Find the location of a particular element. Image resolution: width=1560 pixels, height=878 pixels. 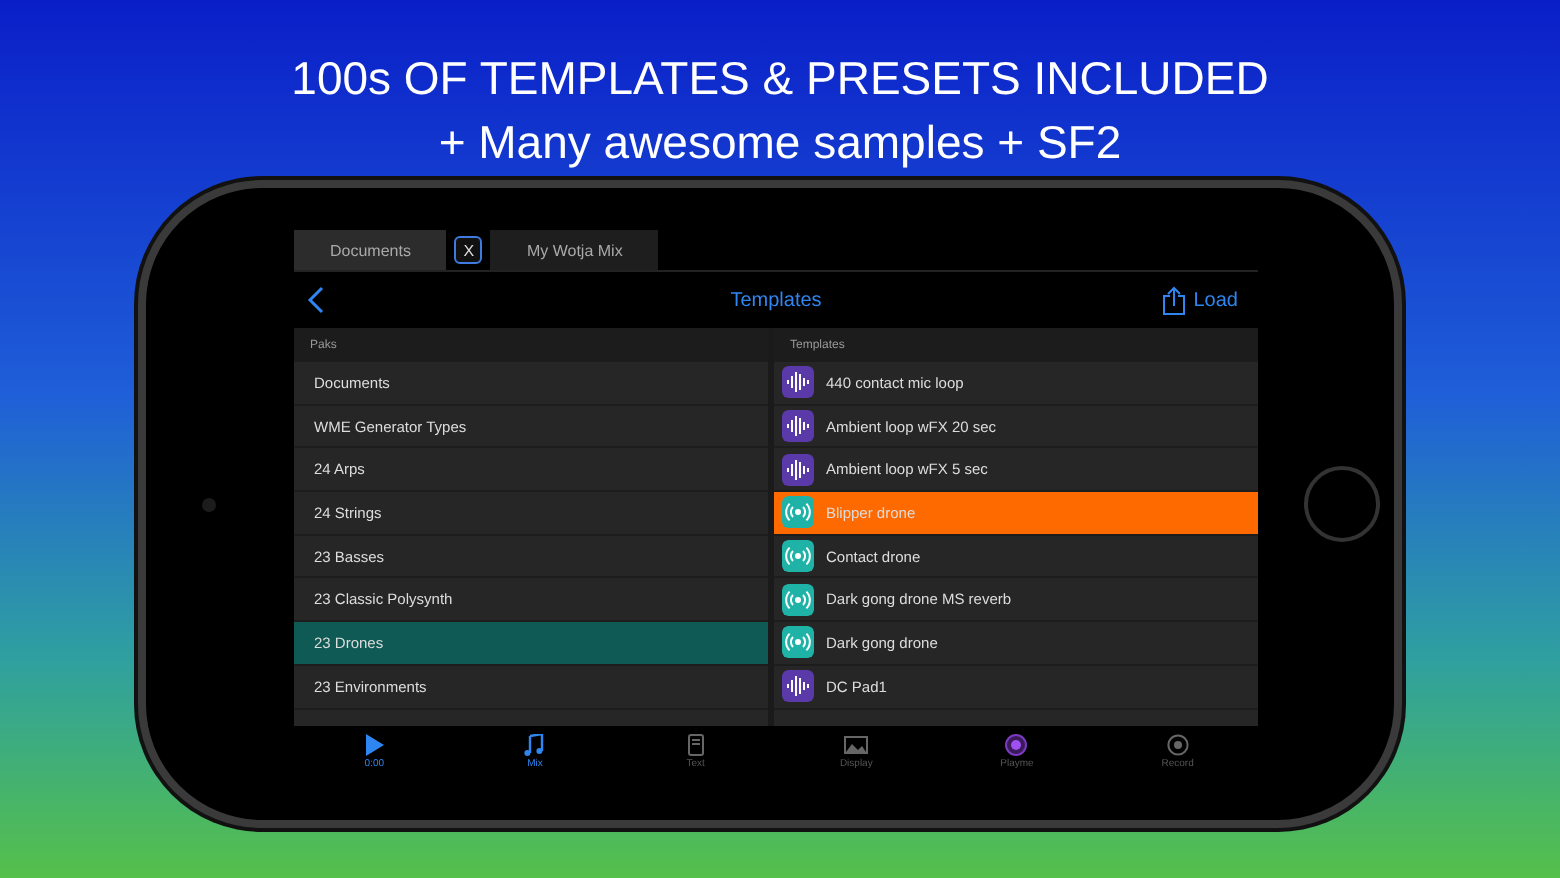

close-button: X is located at coordinates (468, 250).